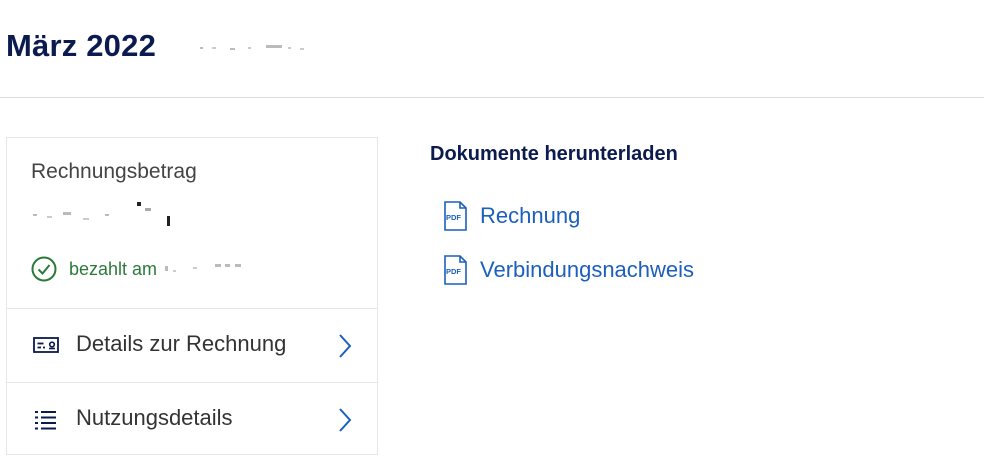 This screenshot has height=468, width=984. What do you see at coordinates (154, 417) in the screenshot?
I see `usage-details-label: Nutzungsdetails` at bounding box center [154, 417].